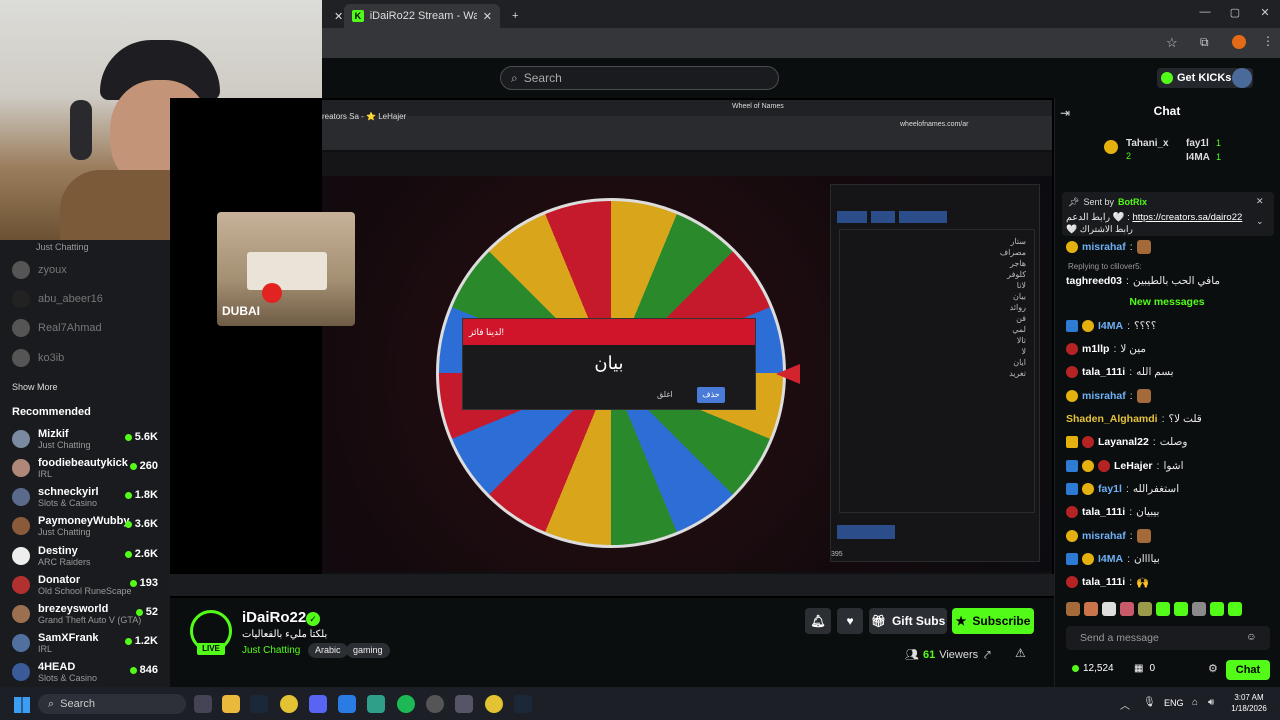  What do you see at coordinates (1171, 419) in the screenshot?
I see `chat-message: Shaden_Alghamdi: قلت لا؟` at bounding box center [1171, 419].